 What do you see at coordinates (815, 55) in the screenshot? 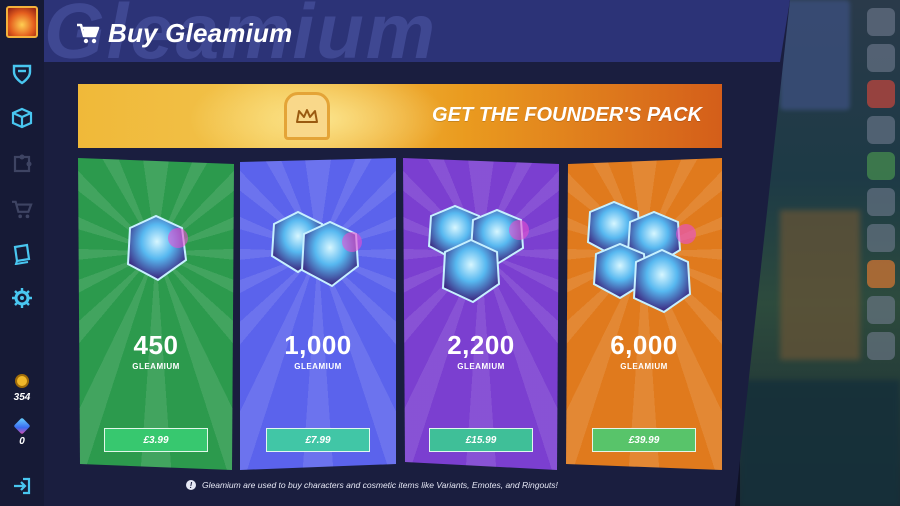
I see `scene-window` at bounding box center [815, 55].